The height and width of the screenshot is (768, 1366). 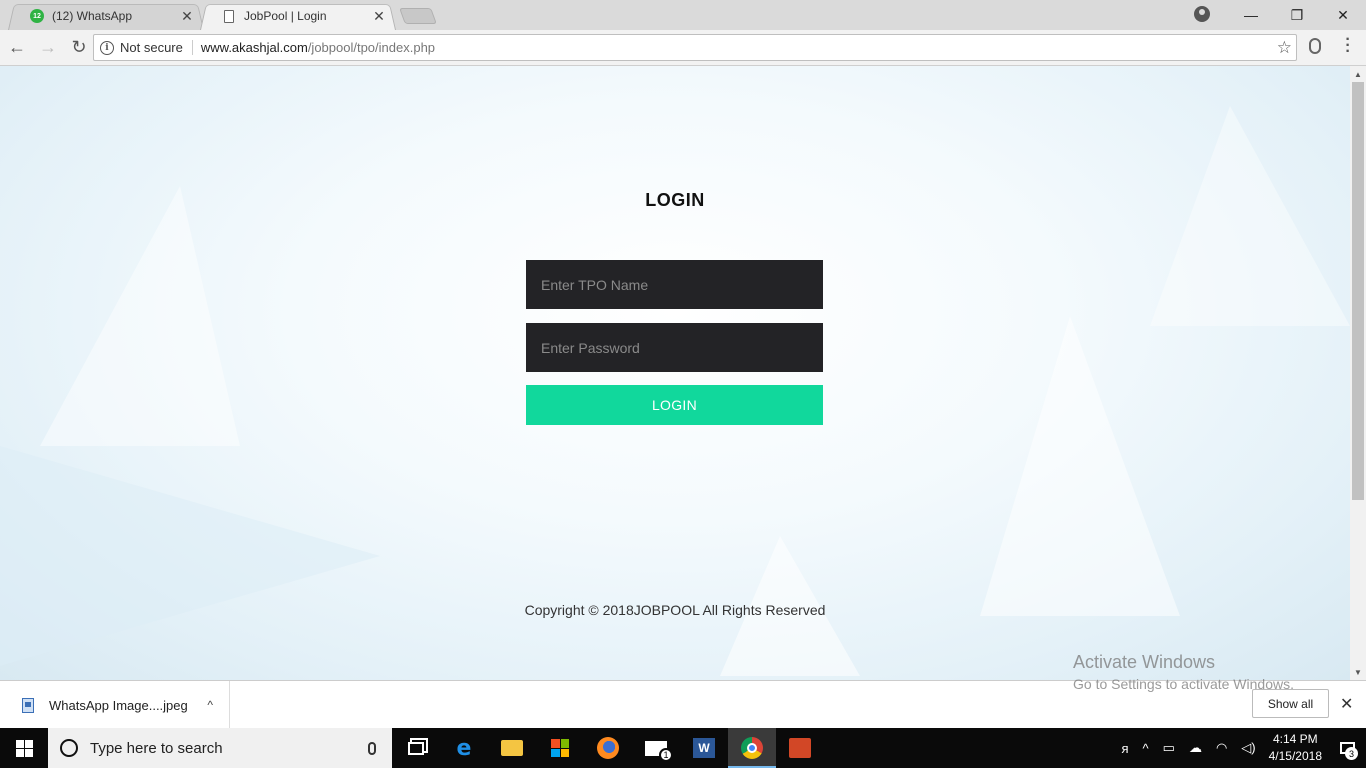 I want to click on mail-badge: 1, so click(x=666, y=755).